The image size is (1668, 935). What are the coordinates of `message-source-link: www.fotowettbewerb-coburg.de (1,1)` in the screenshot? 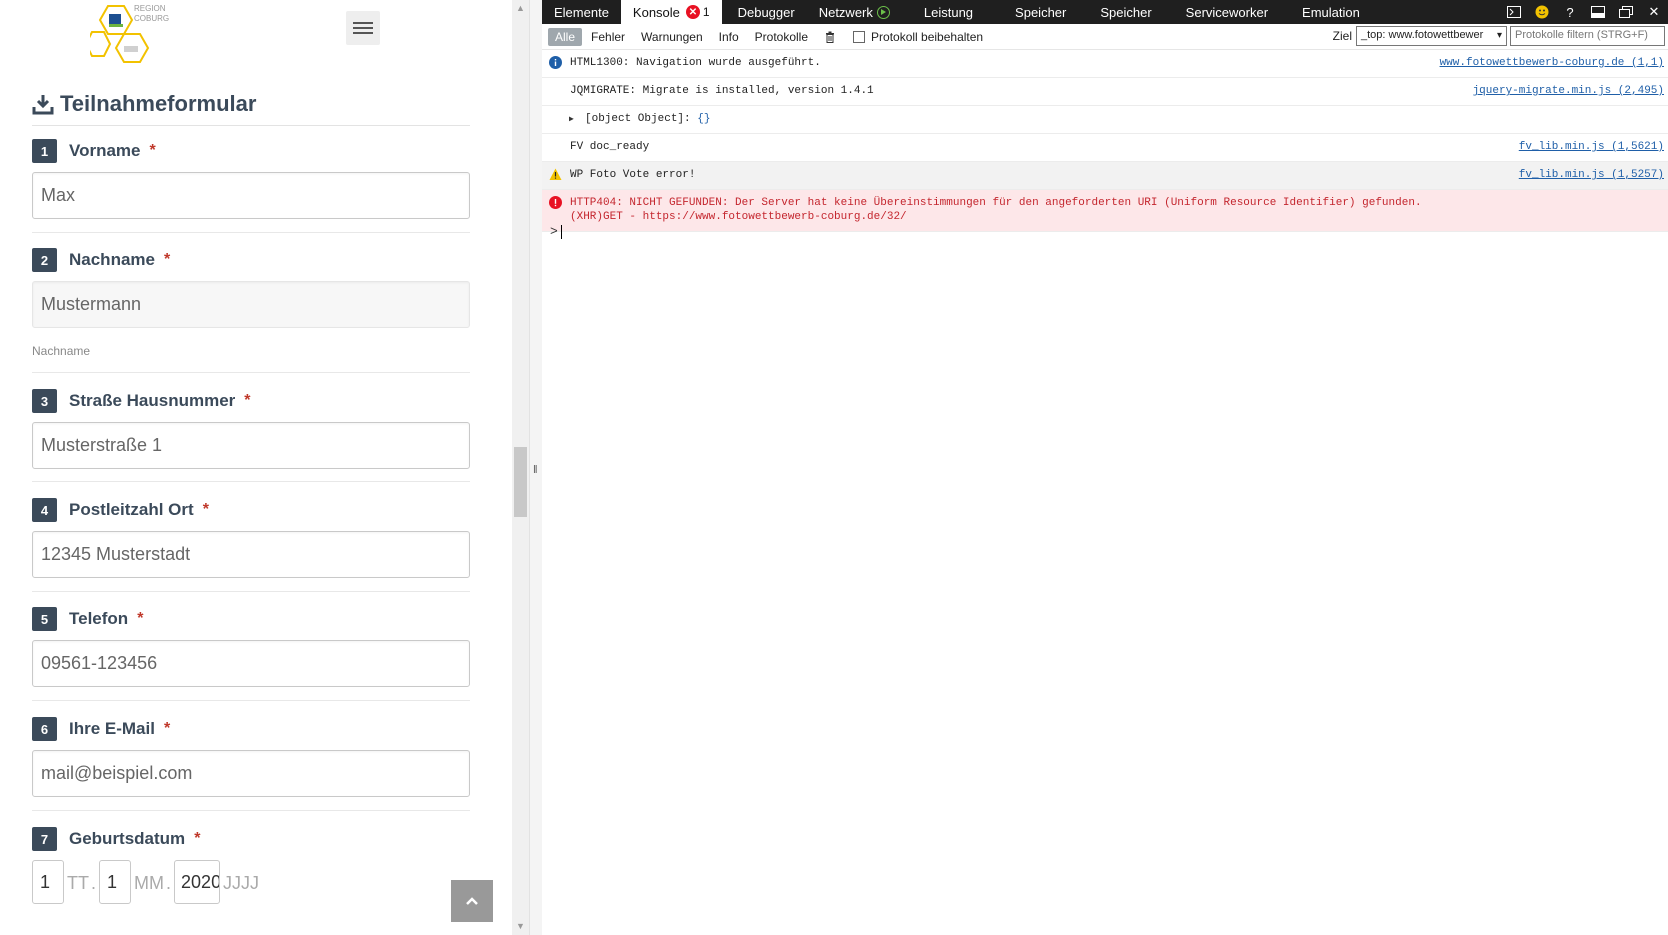 It's located at (1552, 63).